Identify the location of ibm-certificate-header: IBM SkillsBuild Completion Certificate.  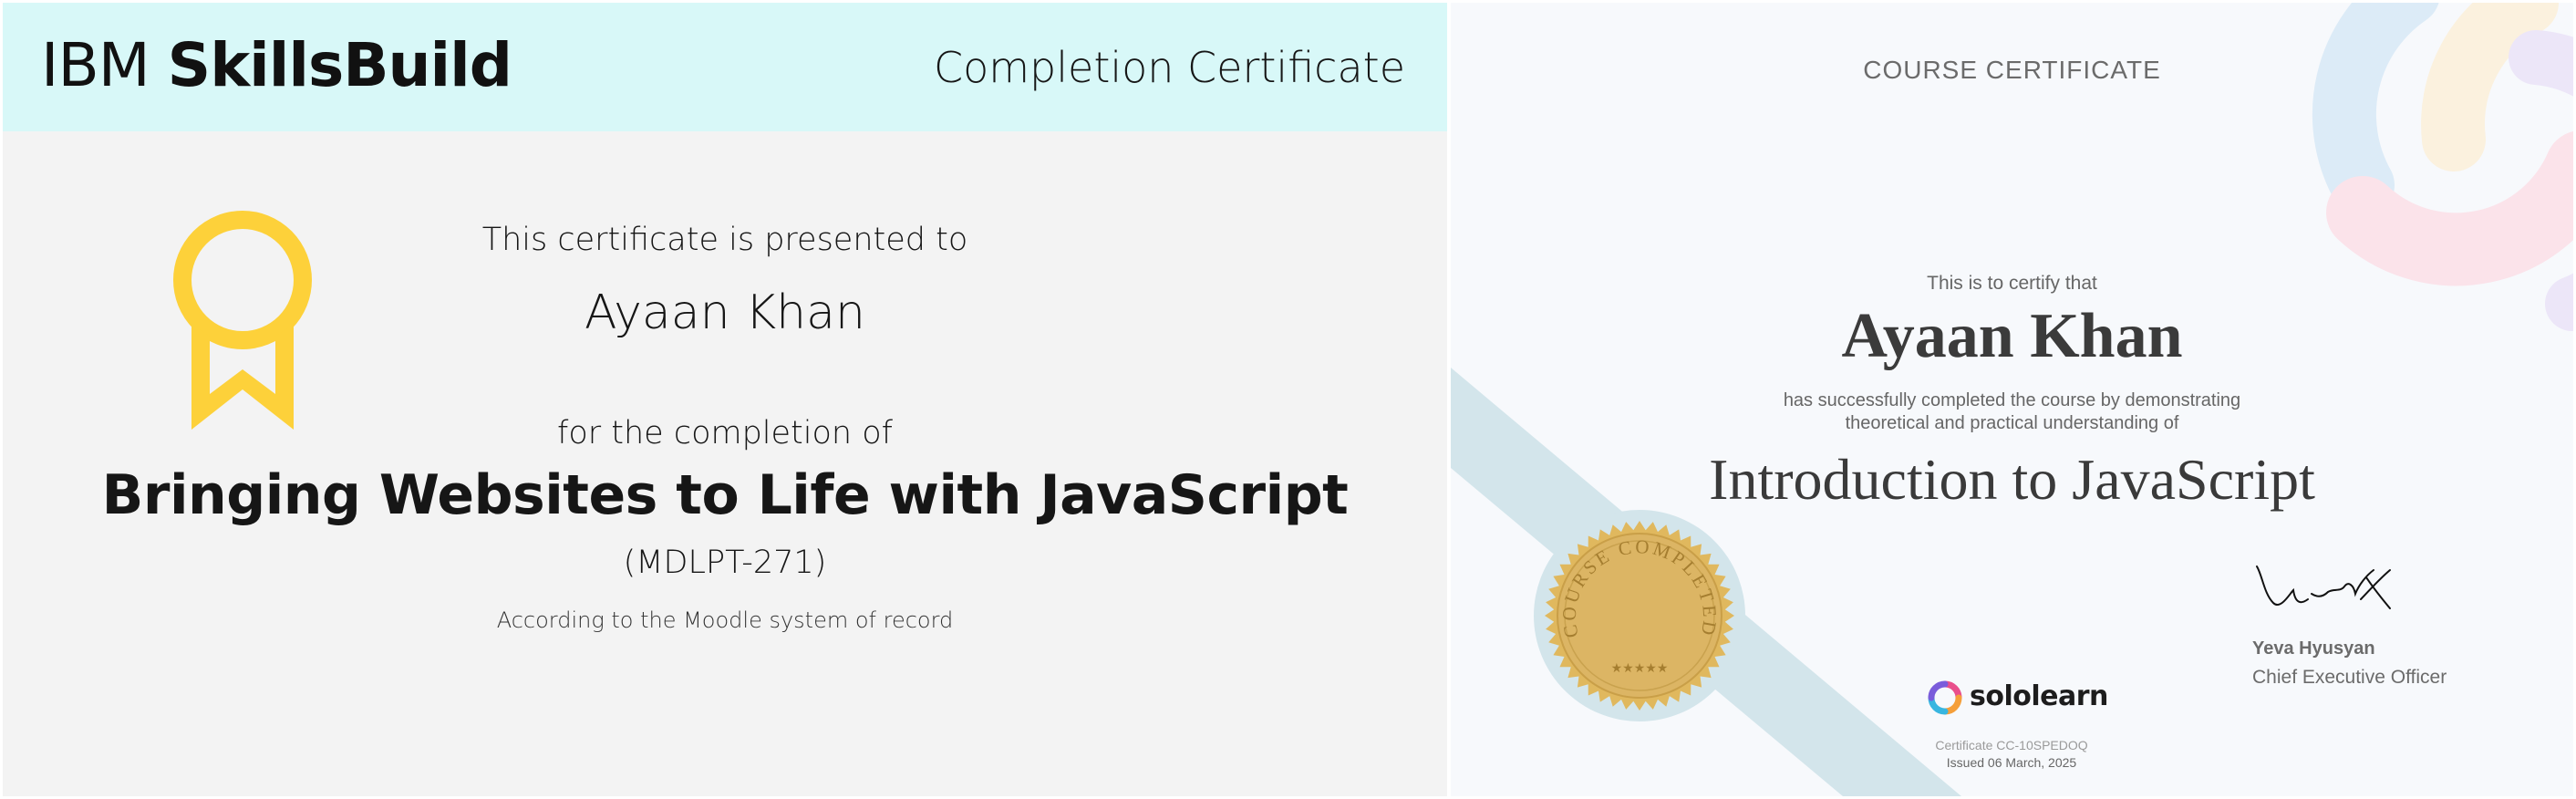
(725, 67).